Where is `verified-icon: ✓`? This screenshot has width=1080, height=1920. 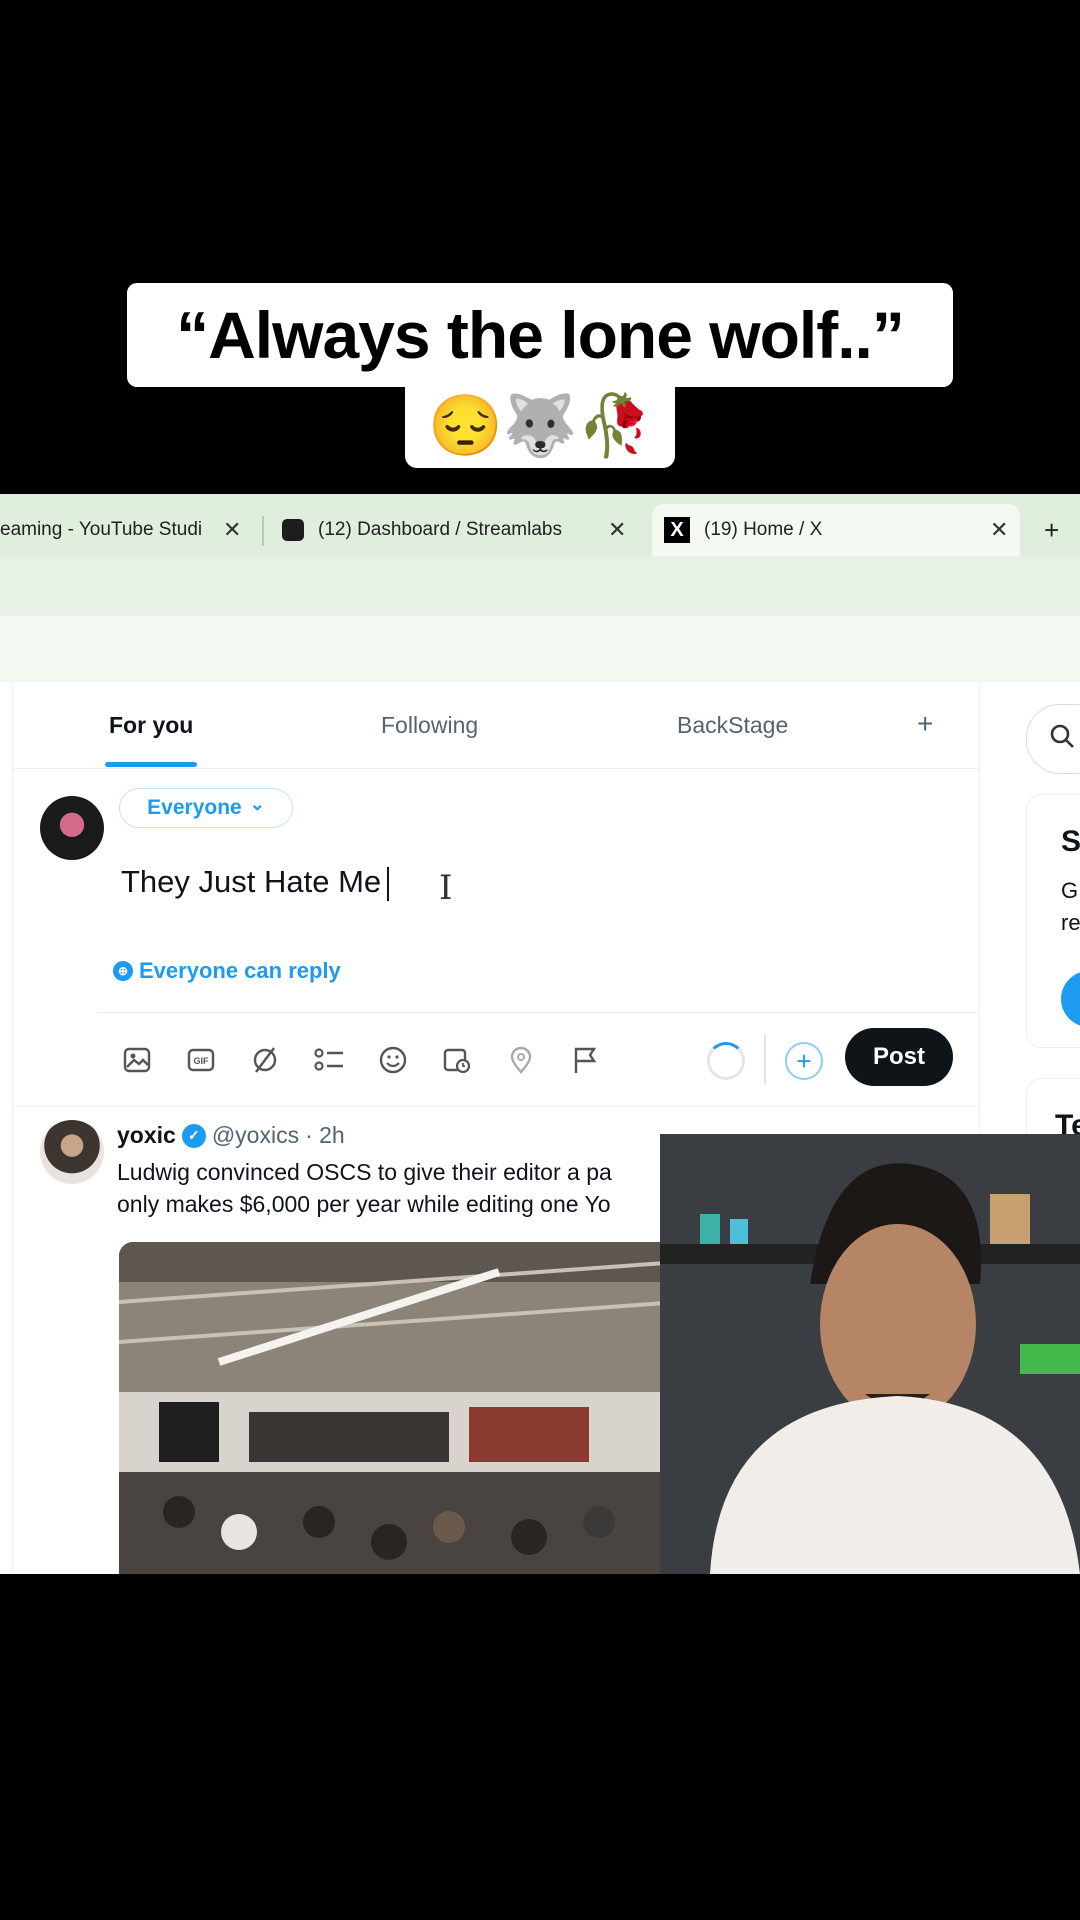
verified-icon: ✓ is located at coordinates (193, 1135).